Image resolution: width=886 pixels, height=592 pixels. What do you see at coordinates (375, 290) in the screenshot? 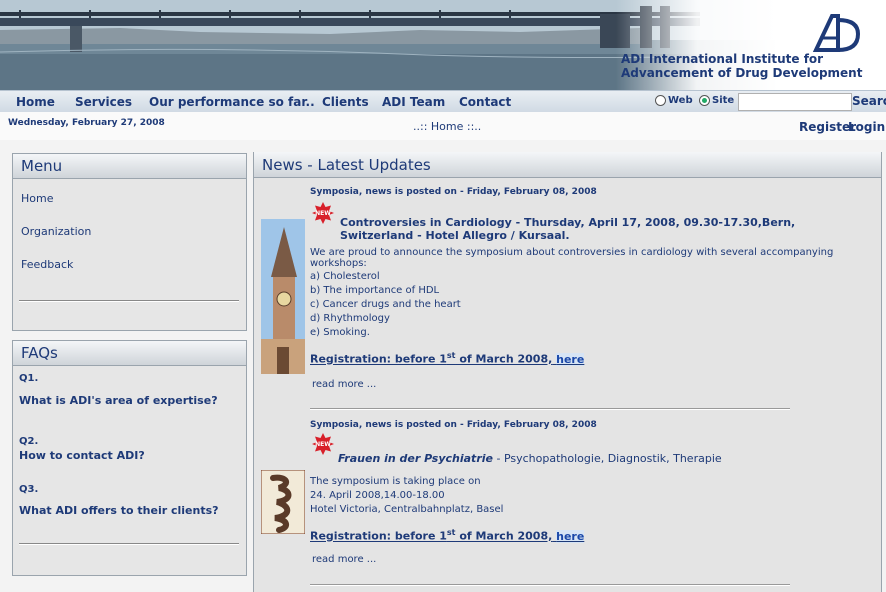
I see `news-list-item: b) The importance of HDL` at bounding box center [375, 290].